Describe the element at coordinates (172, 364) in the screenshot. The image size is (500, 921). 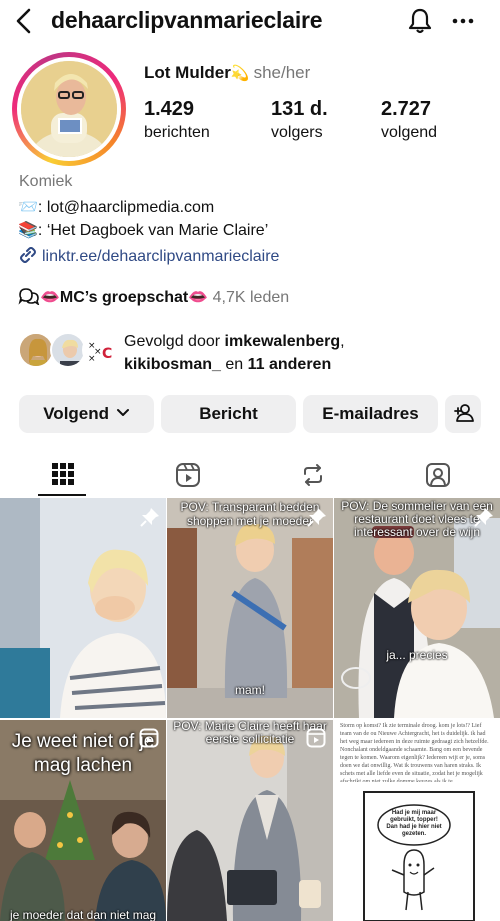
I see `followed-by-user-2: kikibosman_` at that location.